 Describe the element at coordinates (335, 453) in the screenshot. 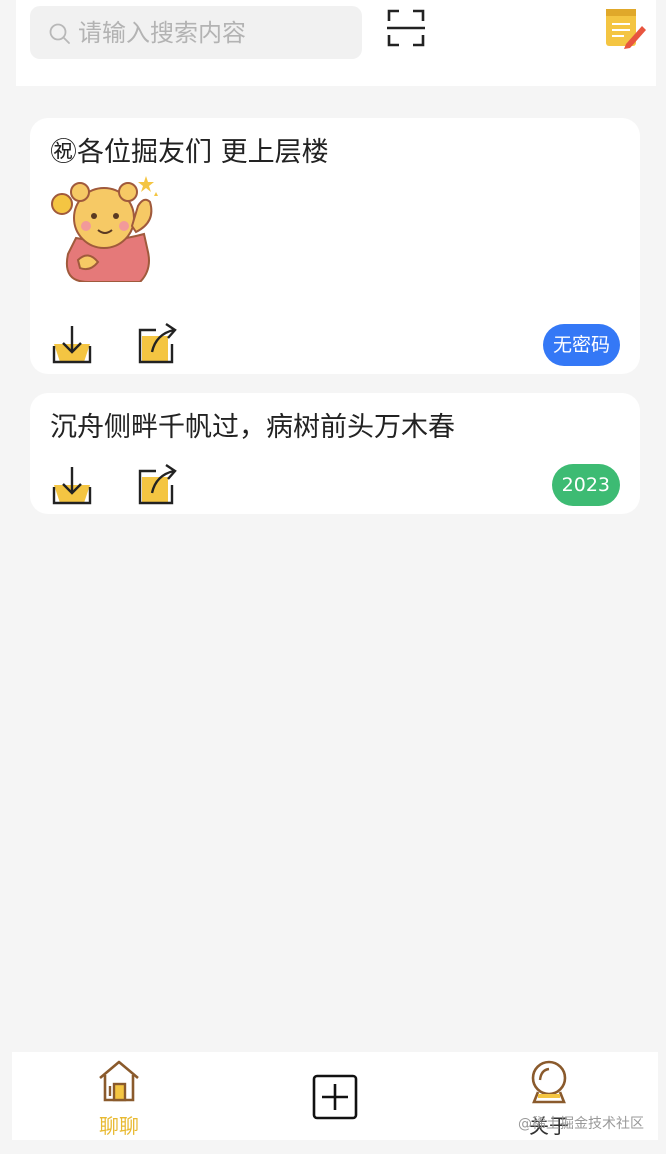

I see `note-card: 沉舟侧畔千帆过，病树前头万木春 2023` at that location.